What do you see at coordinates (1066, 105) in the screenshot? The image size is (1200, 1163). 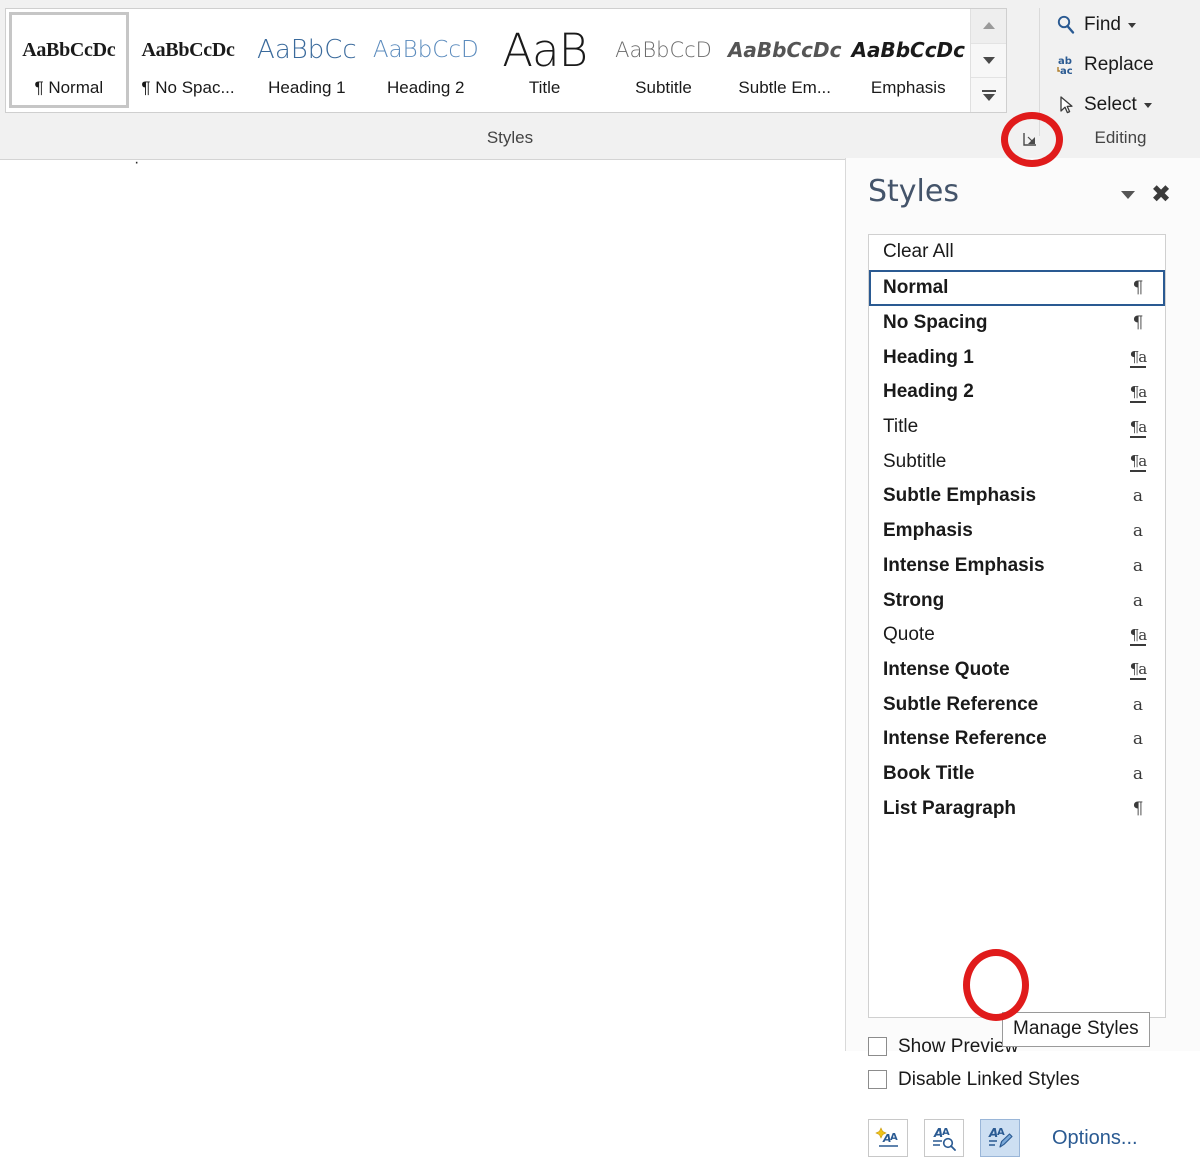 I see `cursor-arrow-icon` at bounding box center [1066, 105].